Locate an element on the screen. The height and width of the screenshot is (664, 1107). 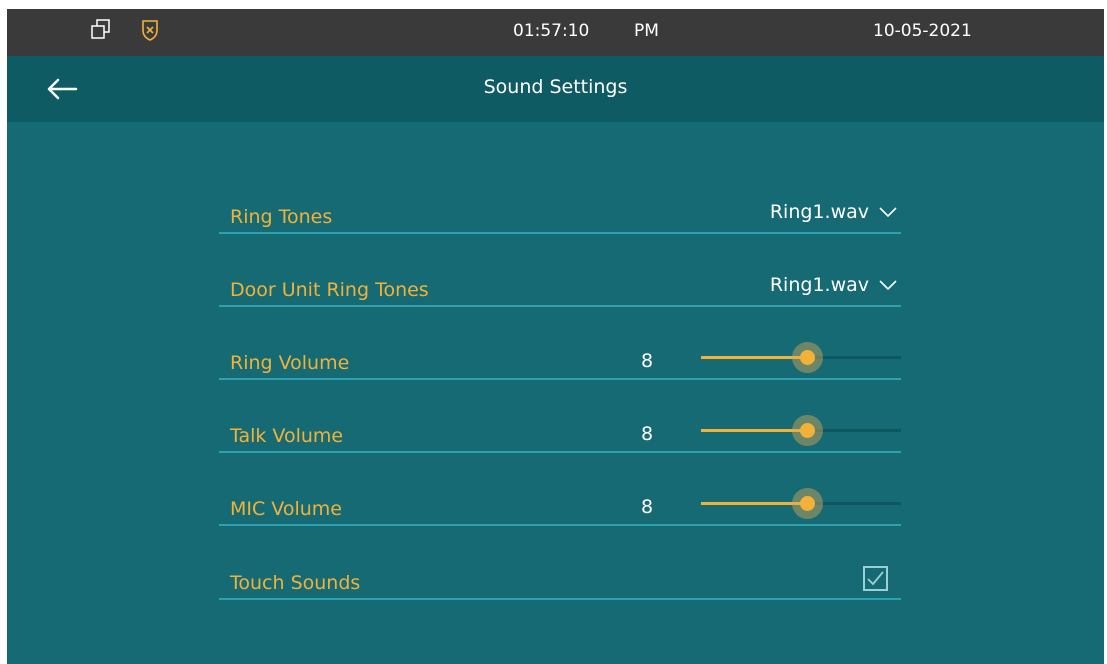
setting-row-door-unit-ring-tones: Door Unit Ring Tones Ring1.wav is located at coordinates (560, 286).